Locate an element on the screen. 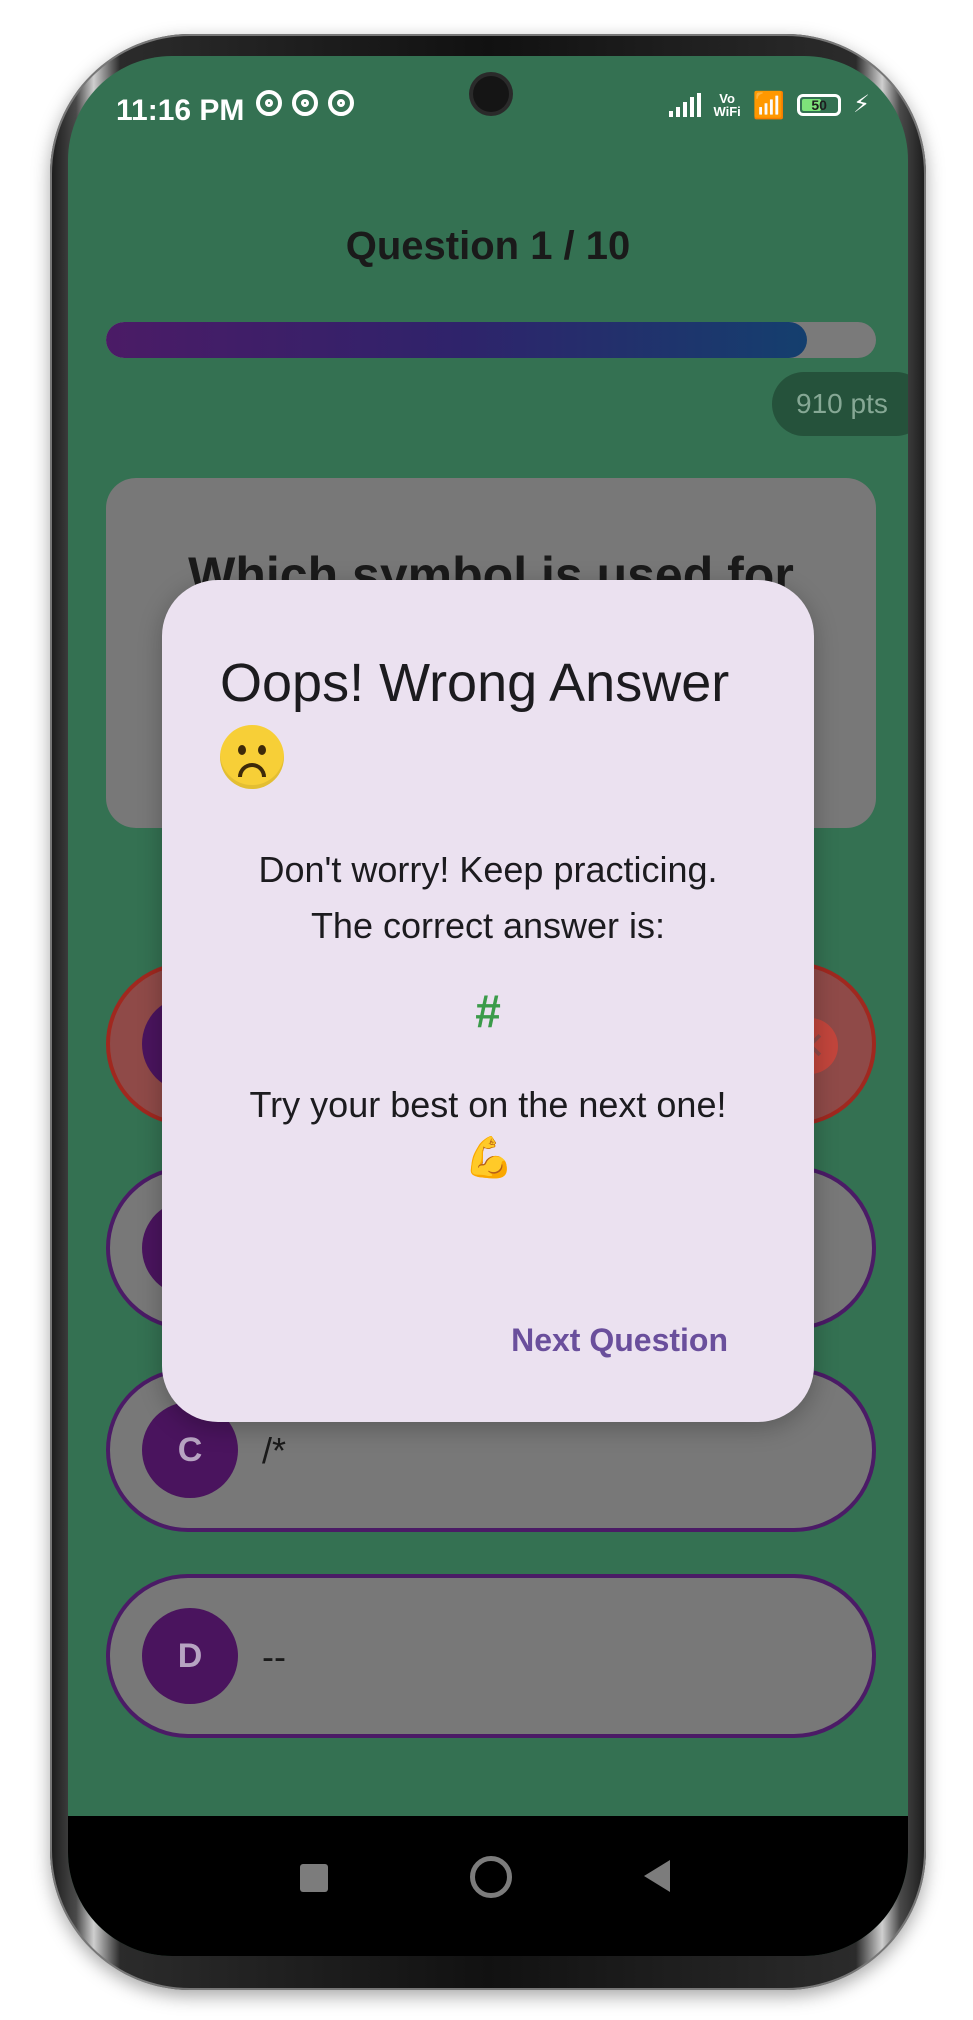  recents-button is located at coordinates (314, 1878).